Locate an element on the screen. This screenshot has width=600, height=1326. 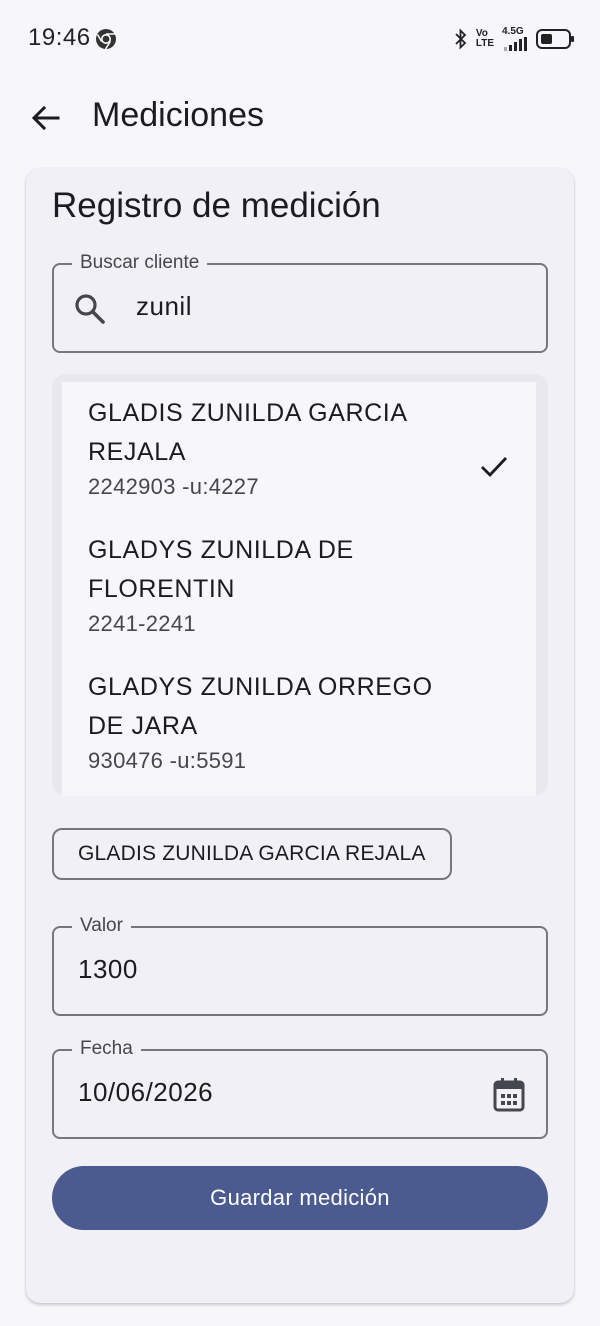
network-type: Vo LTE is located at coordinates (485, 39).